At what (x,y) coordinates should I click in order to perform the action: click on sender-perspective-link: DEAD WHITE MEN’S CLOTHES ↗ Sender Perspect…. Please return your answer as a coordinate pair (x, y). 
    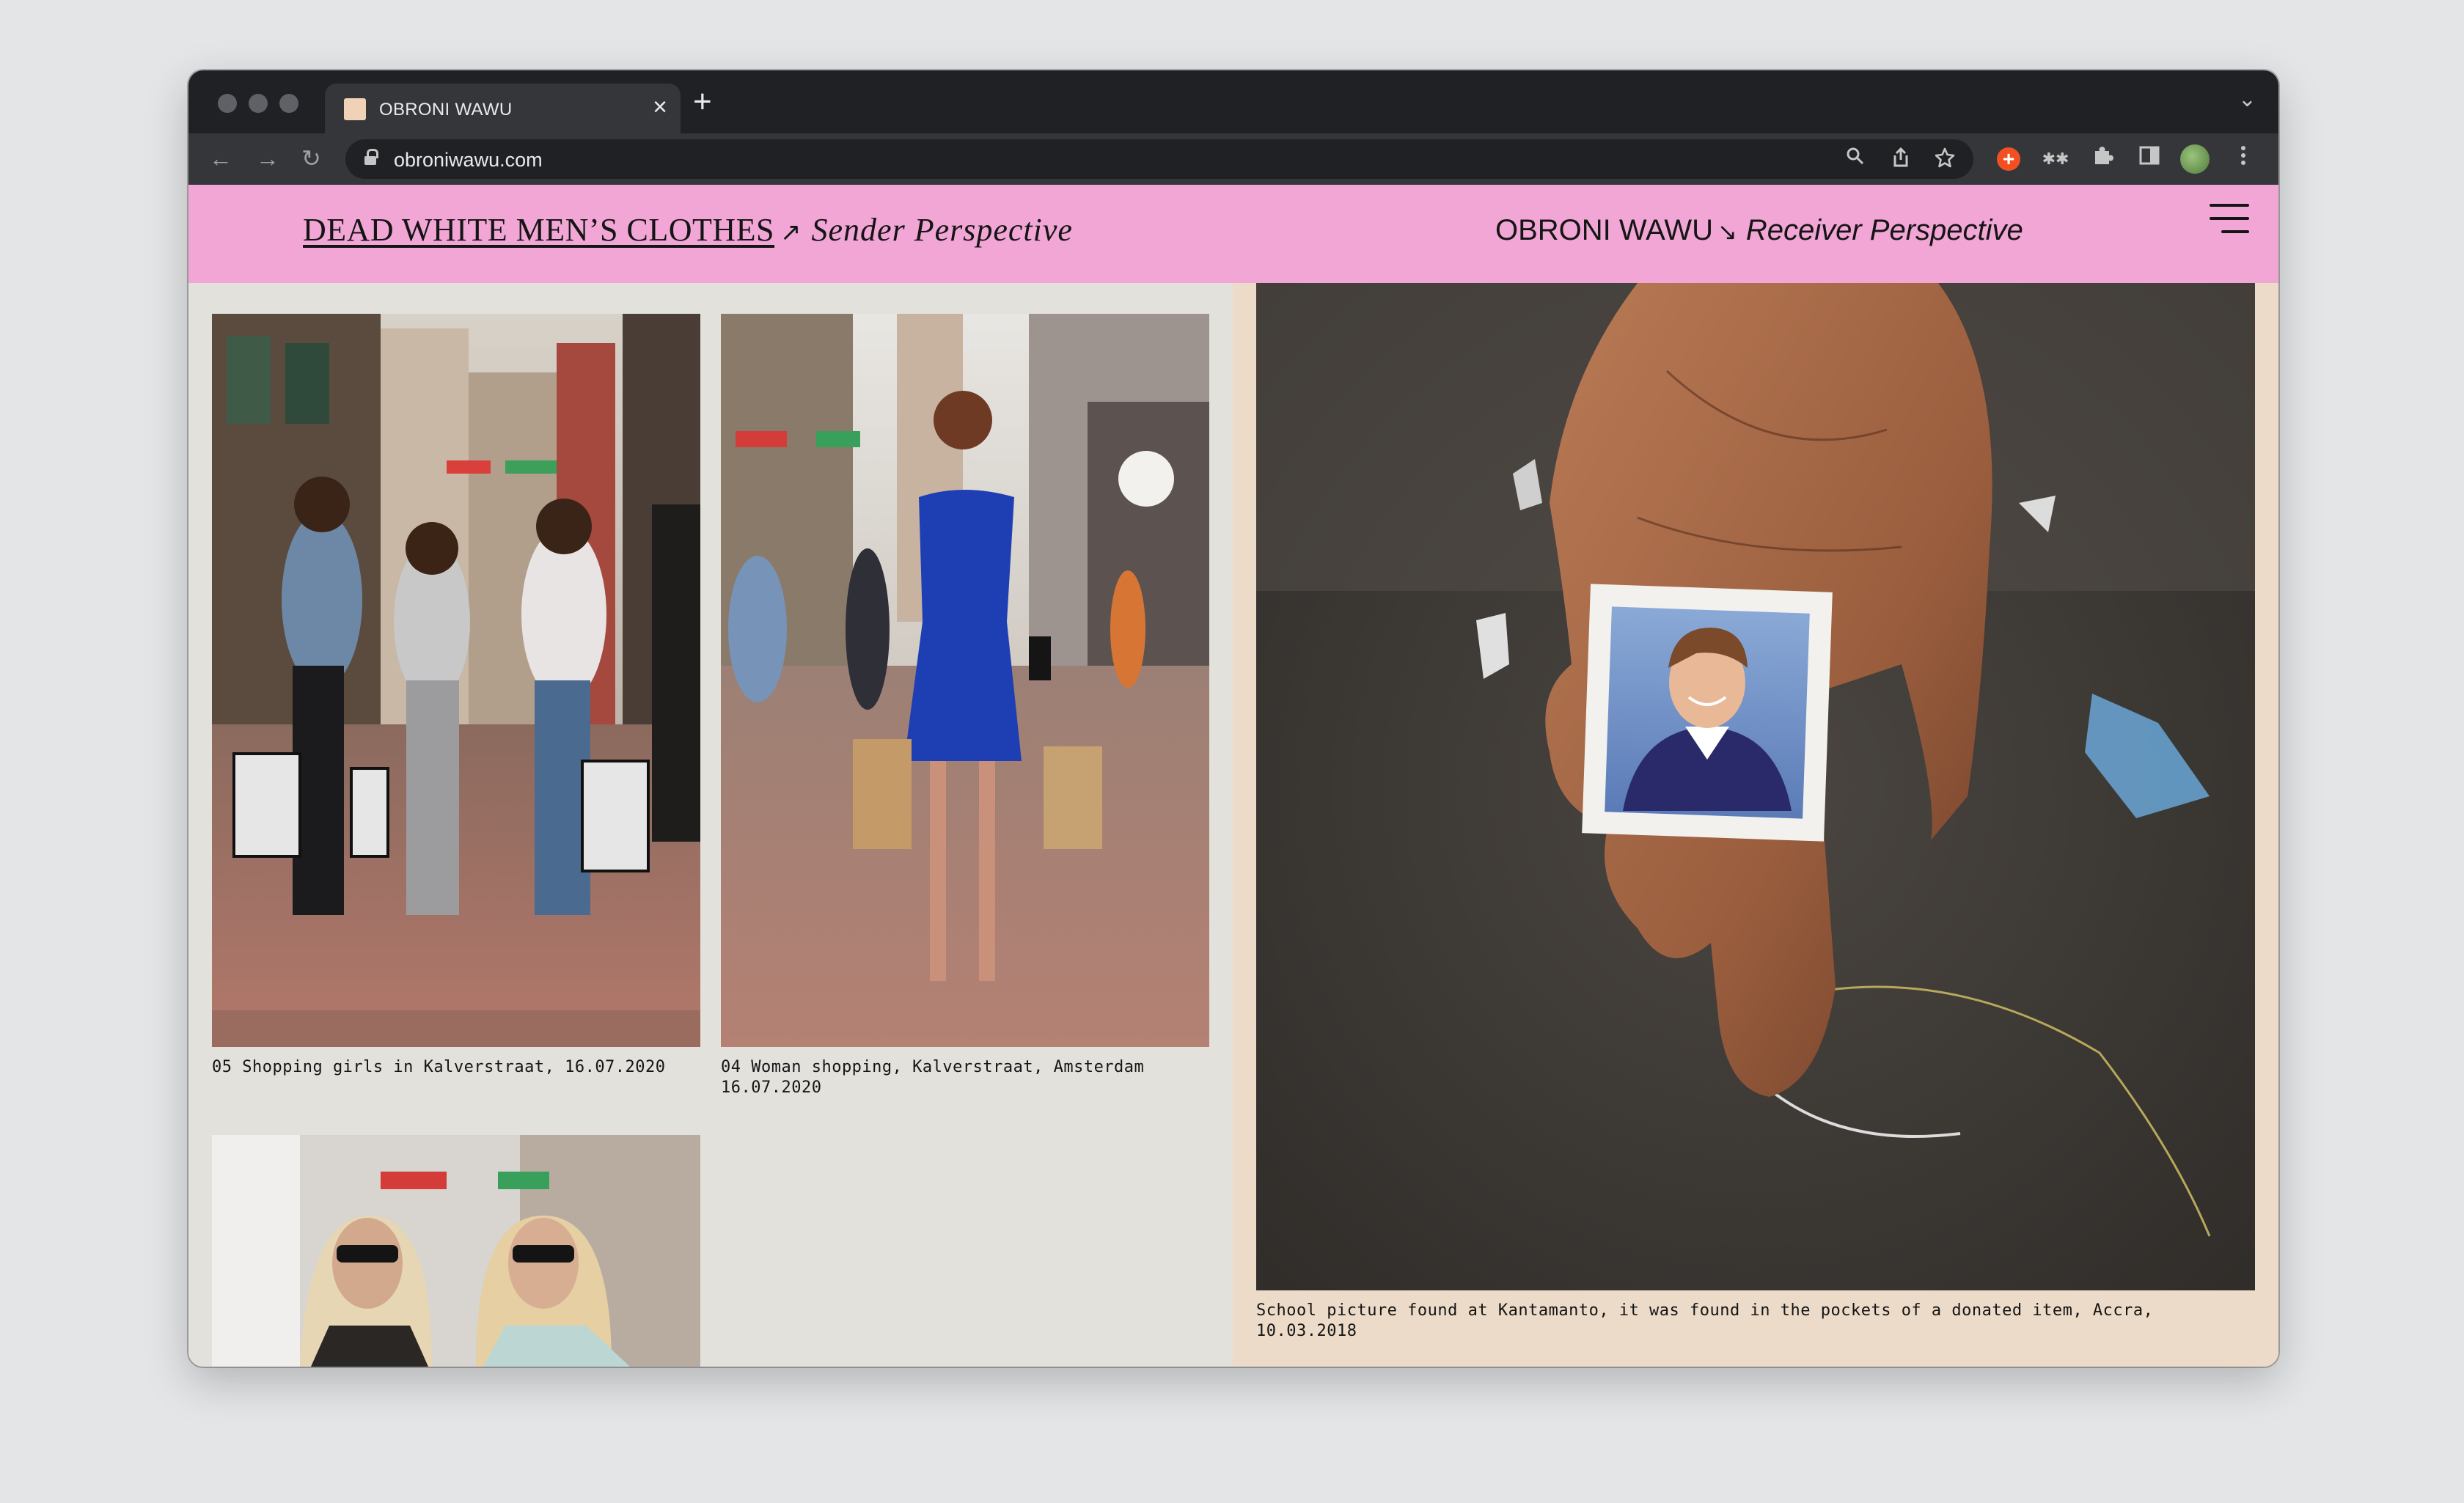
    Looking at the image, I should click on (688, 230).